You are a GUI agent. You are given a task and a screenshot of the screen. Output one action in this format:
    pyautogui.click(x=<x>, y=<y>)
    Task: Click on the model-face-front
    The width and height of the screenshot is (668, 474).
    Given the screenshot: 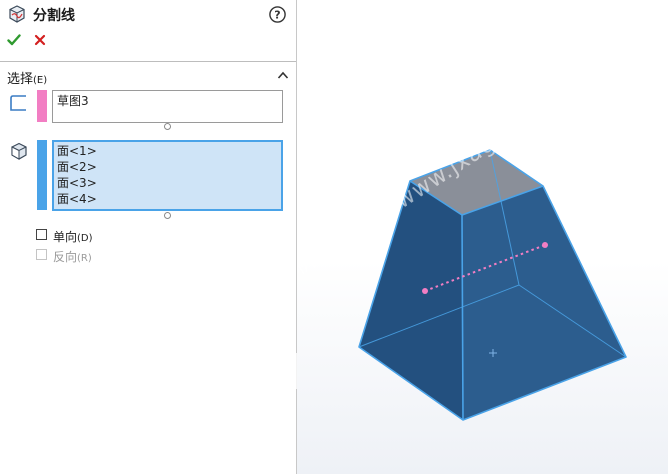 What is the action you would take?
    pyautogui.click(x=544, y=303)
    